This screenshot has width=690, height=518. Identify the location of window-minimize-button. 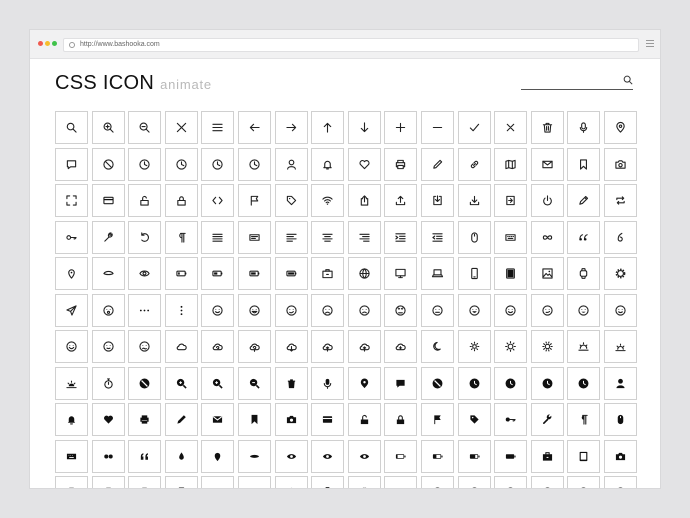
(47, 43).